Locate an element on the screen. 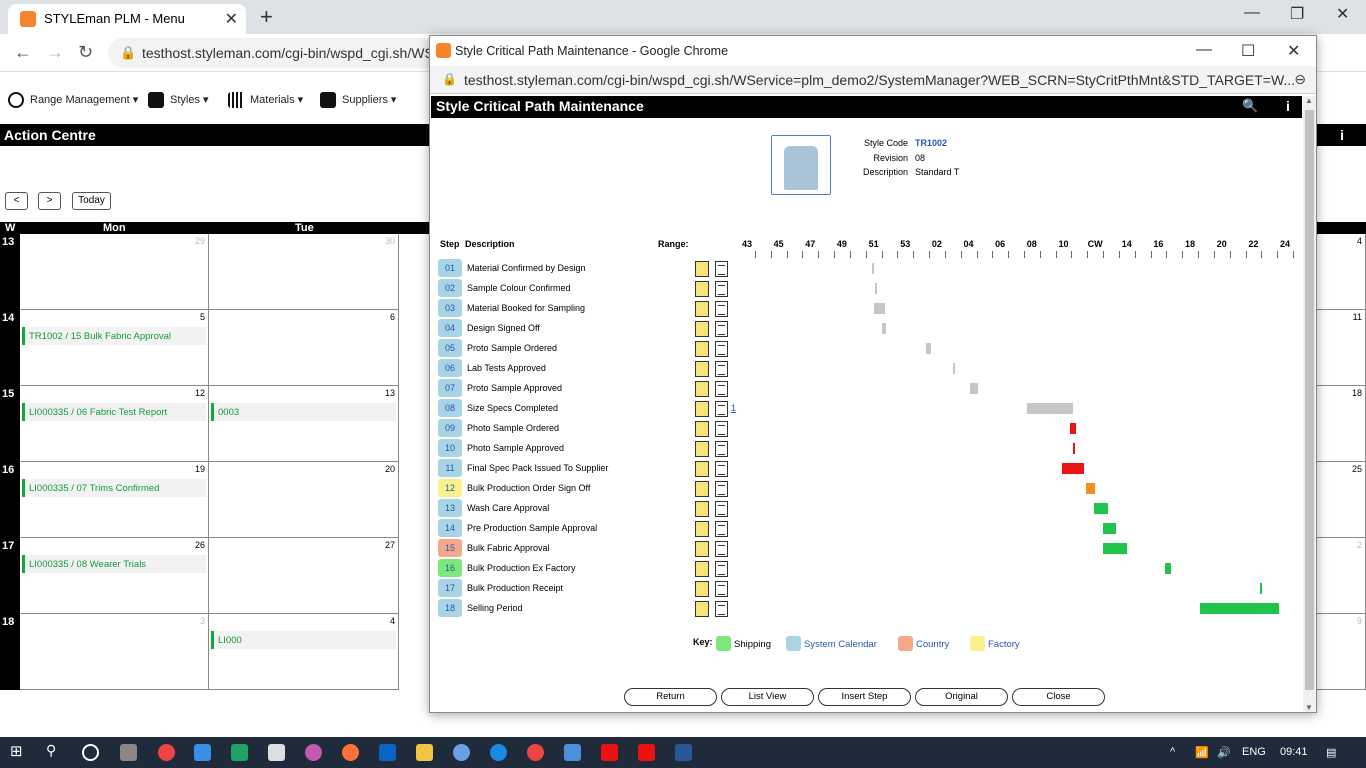  scroll-thumb is located at coordinates (1309, 400).